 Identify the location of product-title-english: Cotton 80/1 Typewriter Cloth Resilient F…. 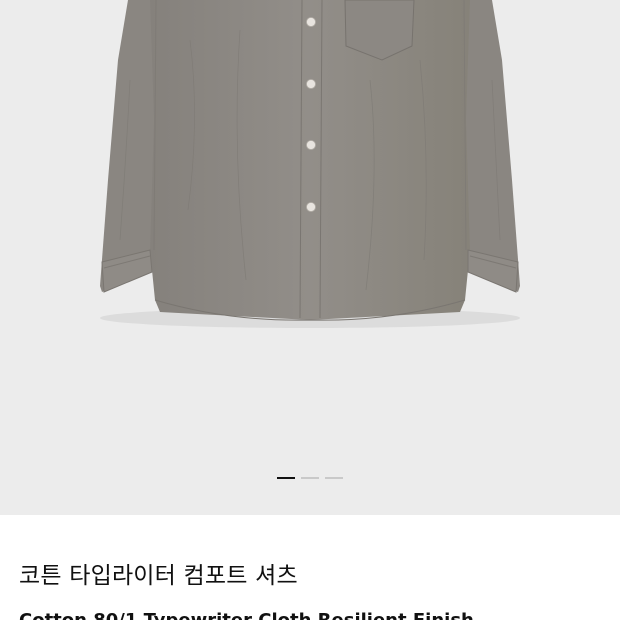
(246, 615).